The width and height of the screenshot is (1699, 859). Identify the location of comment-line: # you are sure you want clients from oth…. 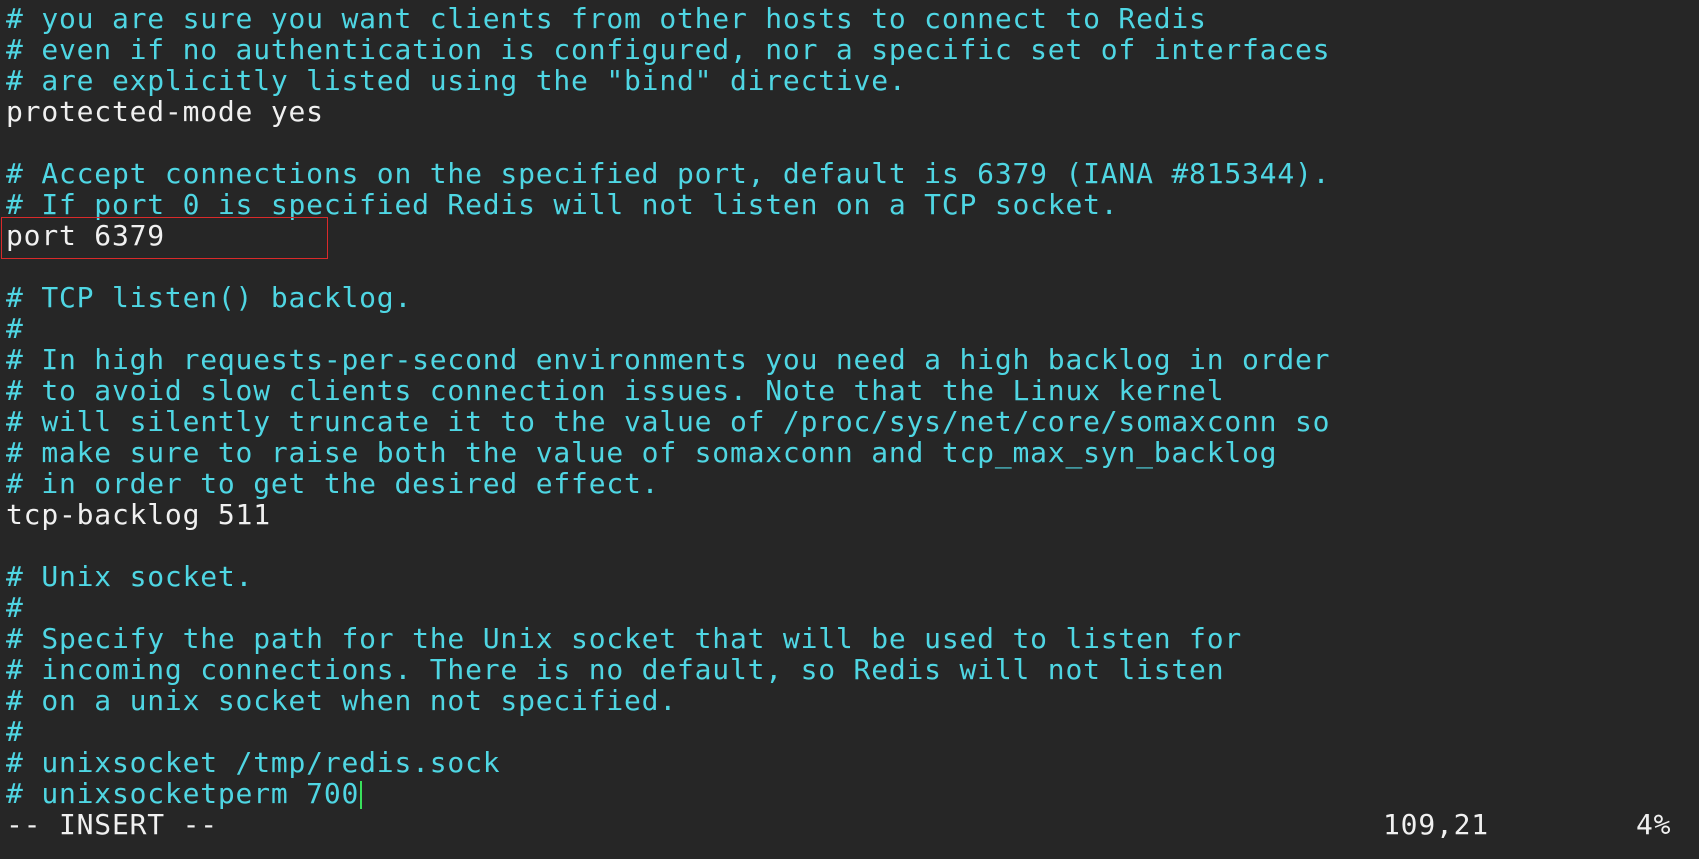
(852, 17).